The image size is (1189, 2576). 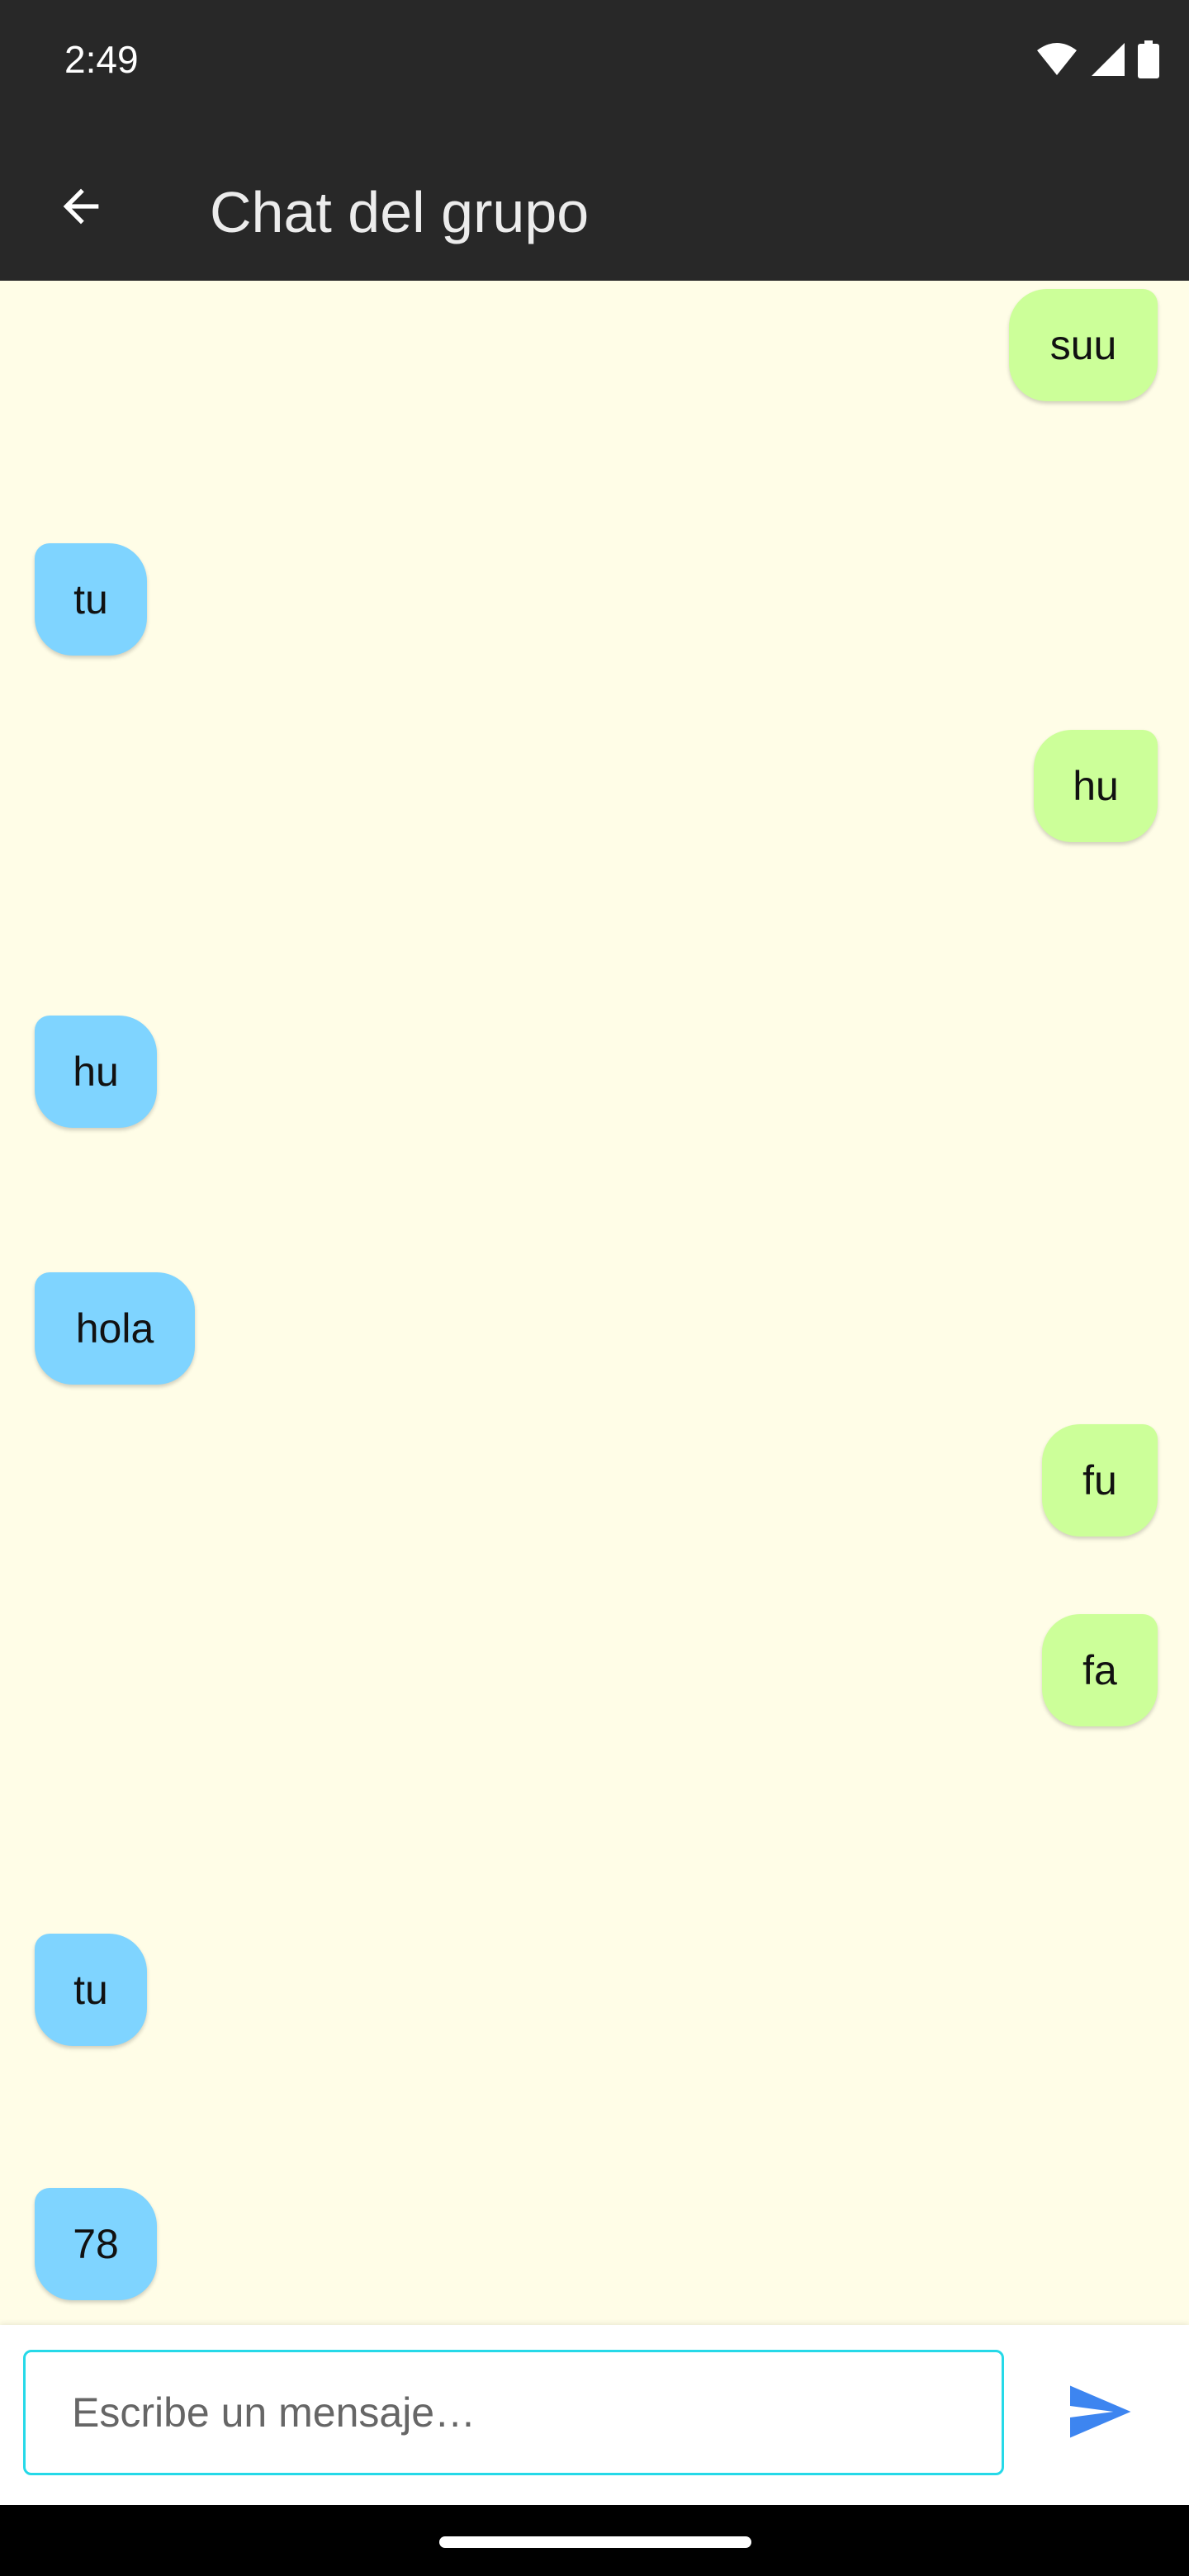 I want to click on message-composer, so click(x=594, y=2415).